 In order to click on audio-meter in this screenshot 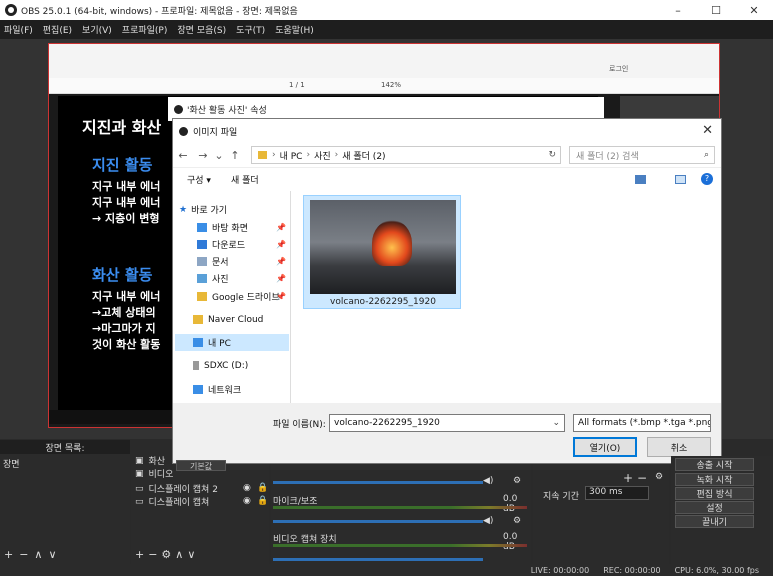, I will do `click(400, 507)`.